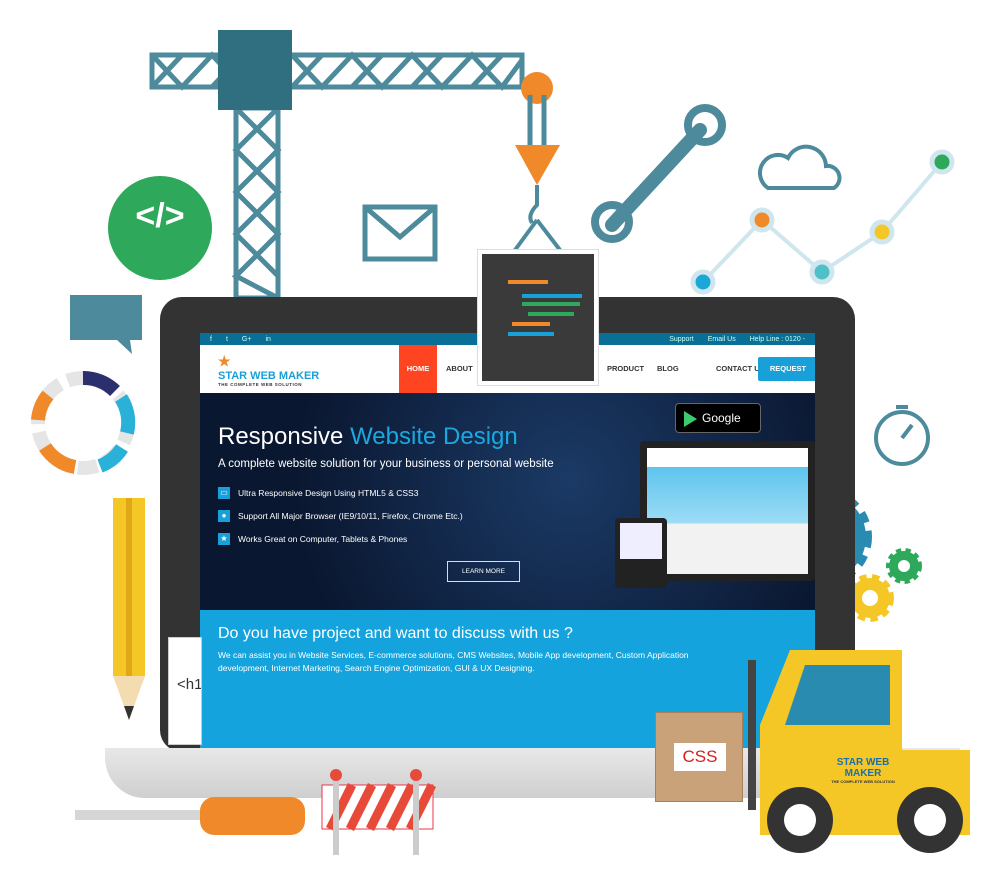 This screenshot has width=1000, height=891. What do you see at coordinates (190, 816) in the screenshot?
I see `screwdriver-icon` at bounding box center [190, 816].